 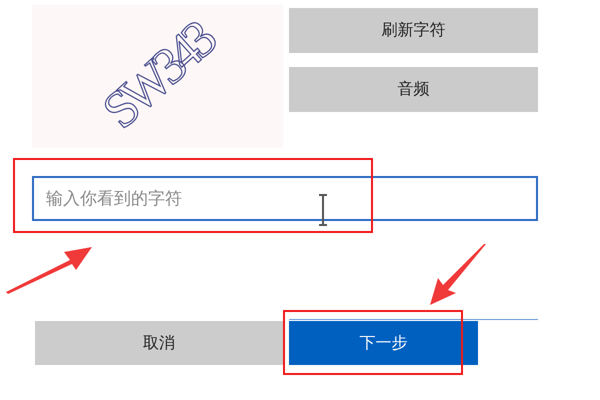 What do you see at coordinates (413, 30) in the screenshot?
I see `refresh-button: 刷新字符` at bounding box center [413, 30].